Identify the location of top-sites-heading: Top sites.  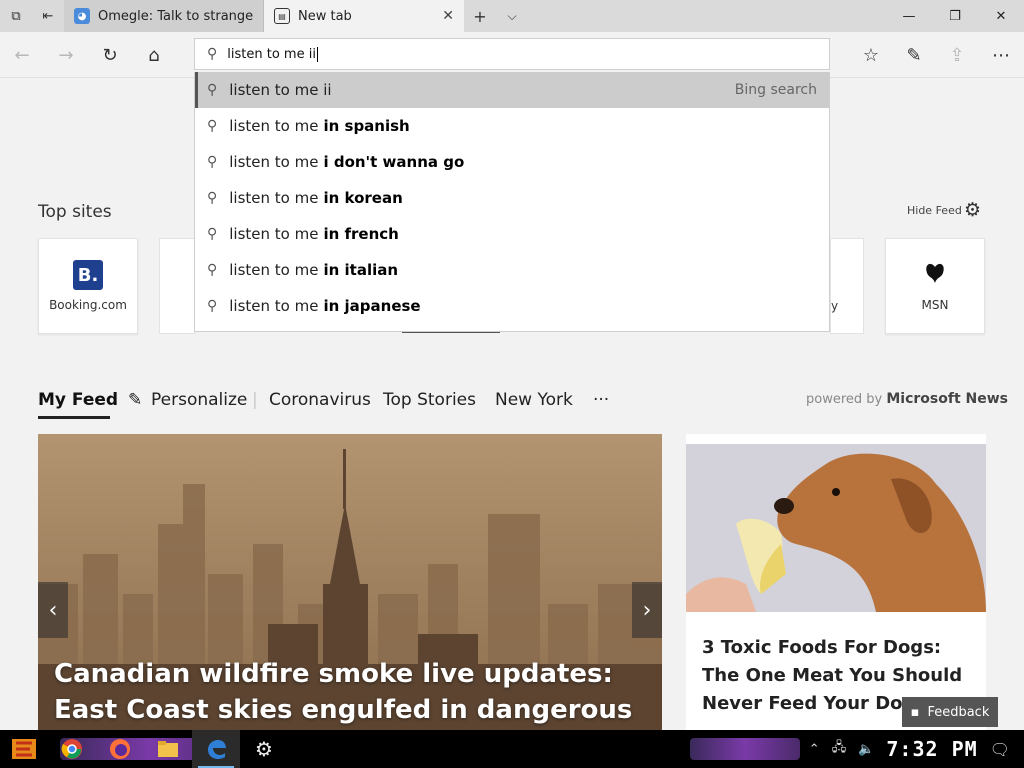
(75, 212).